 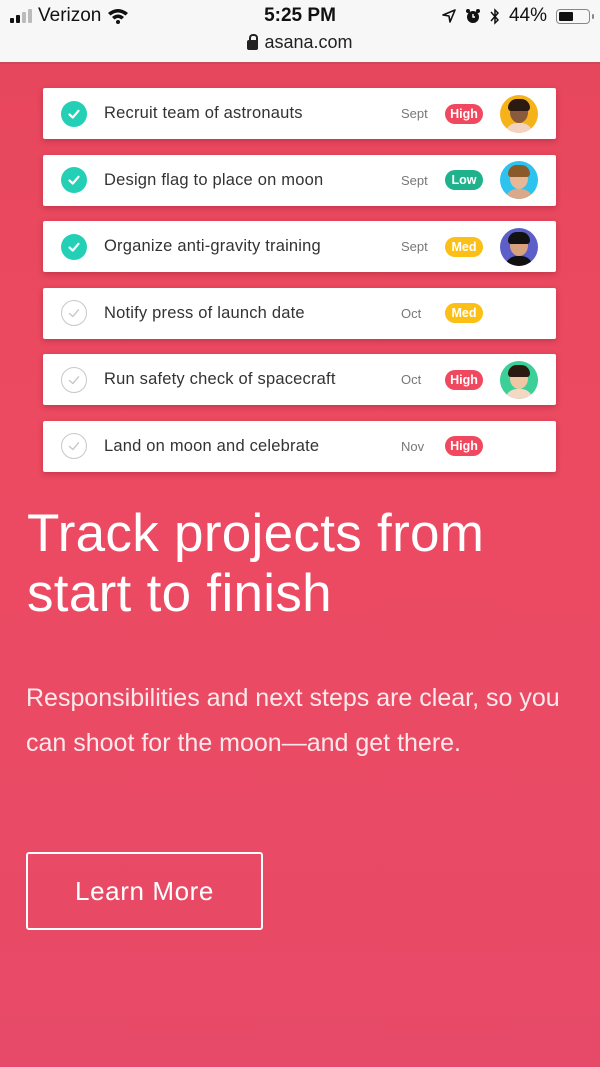 What do you see at coordinates (203, 113) in the screenshot?
I see `task-name: Recruit team of astronauts` at bounding box center [203, 113].